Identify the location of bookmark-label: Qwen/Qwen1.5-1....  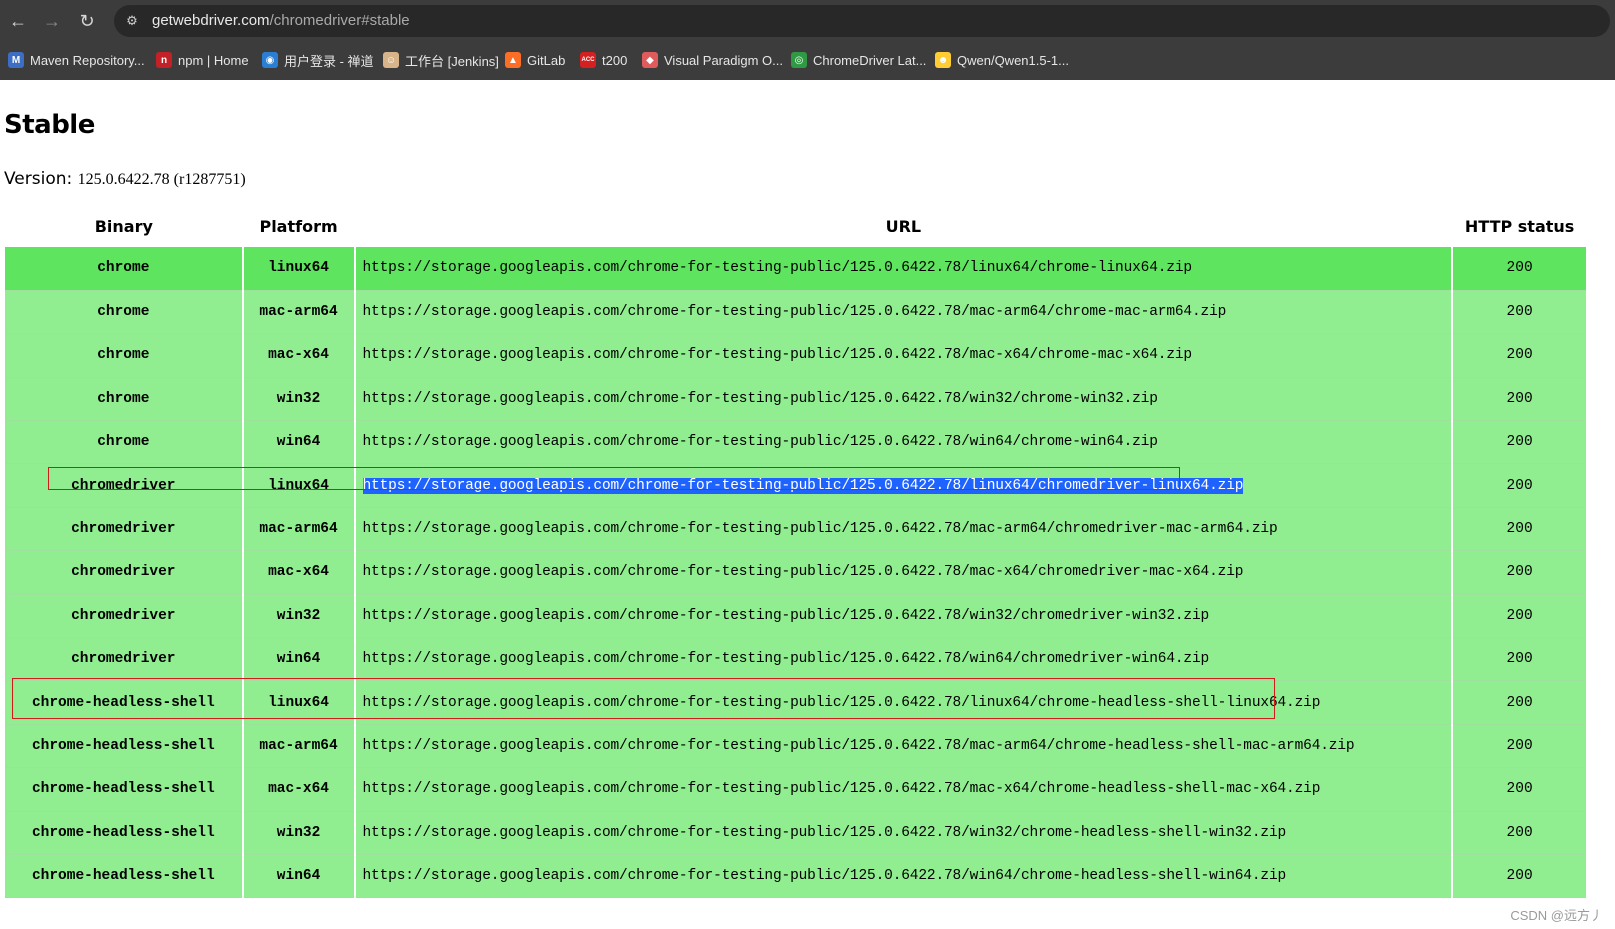
(1013, 60).